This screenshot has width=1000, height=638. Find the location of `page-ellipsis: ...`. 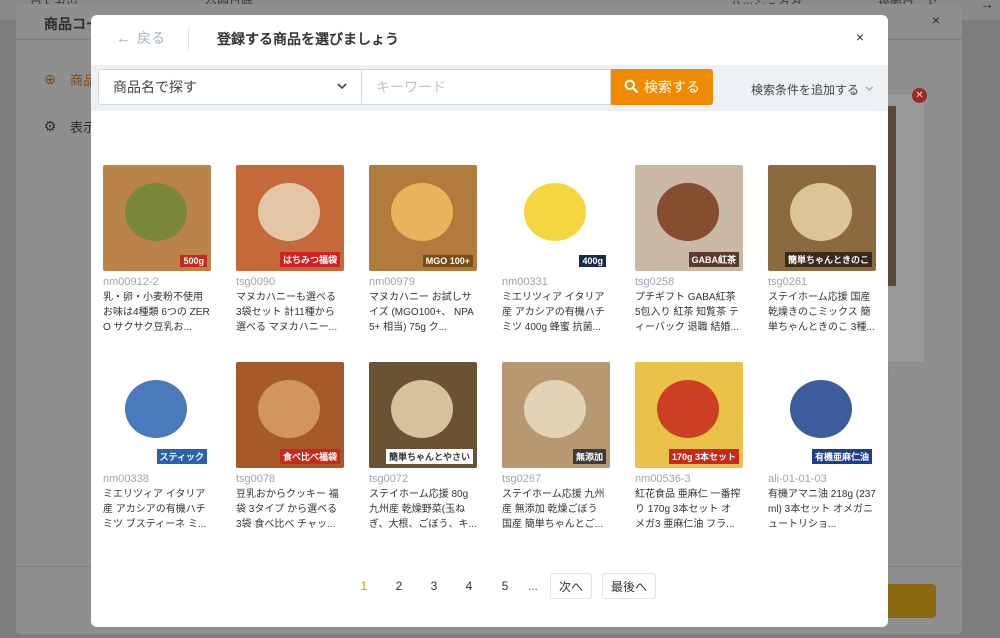

page-ellipsis: ... is located at coordinates (532, 586).